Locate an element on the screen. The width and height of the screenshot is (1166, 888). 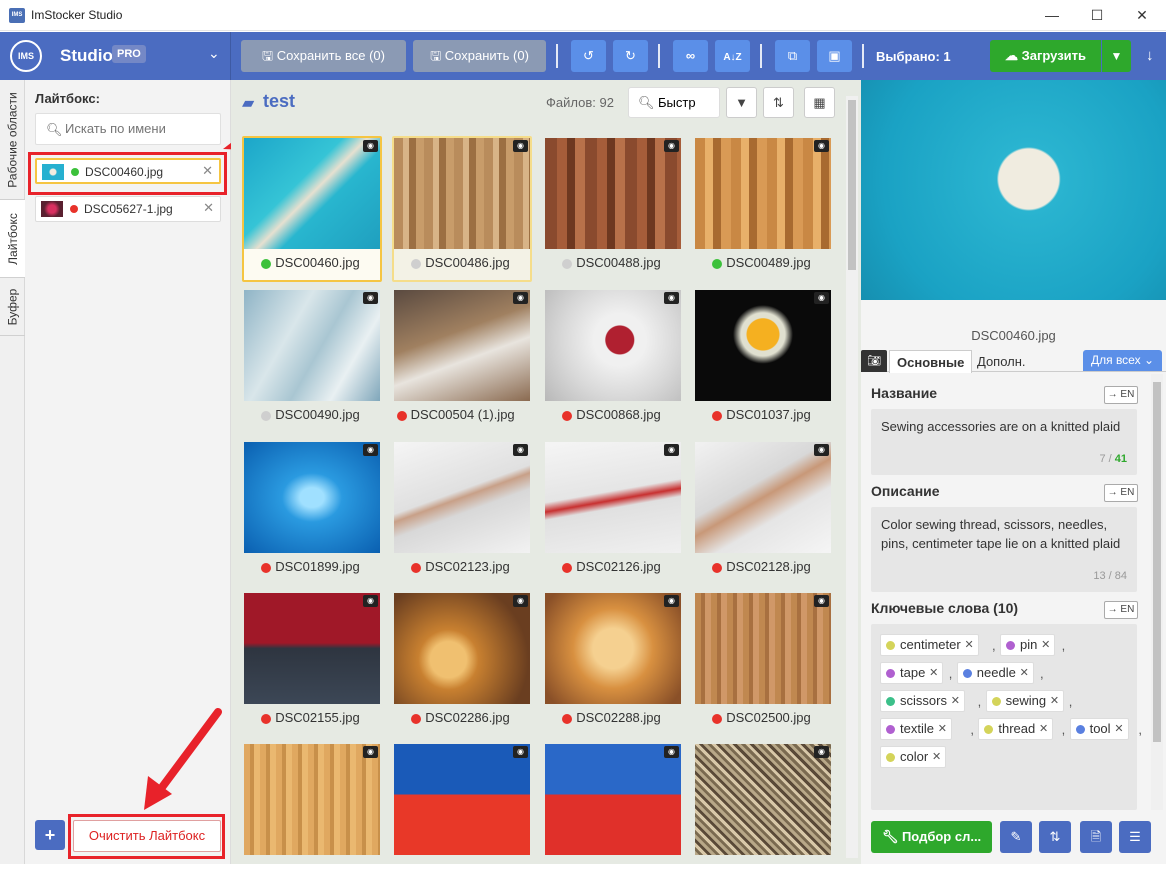
tab-lightbox: Лайтбокс is located at coordinates (12, 239).